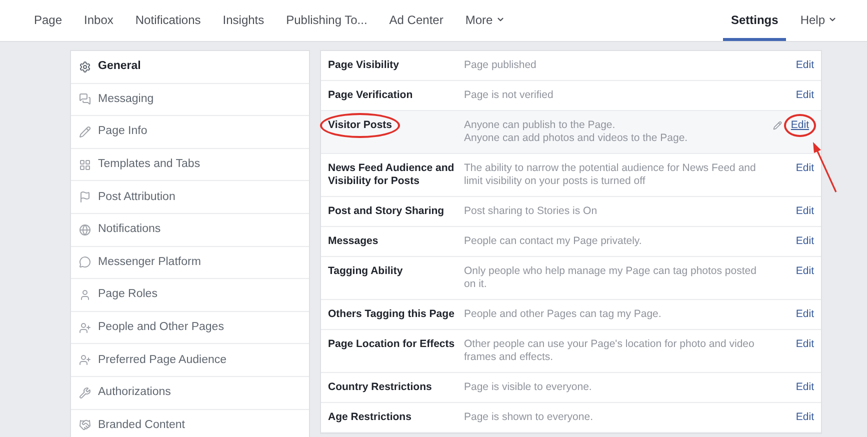  I want to click on sidebar-item: Authorizations, so click(190, 393).